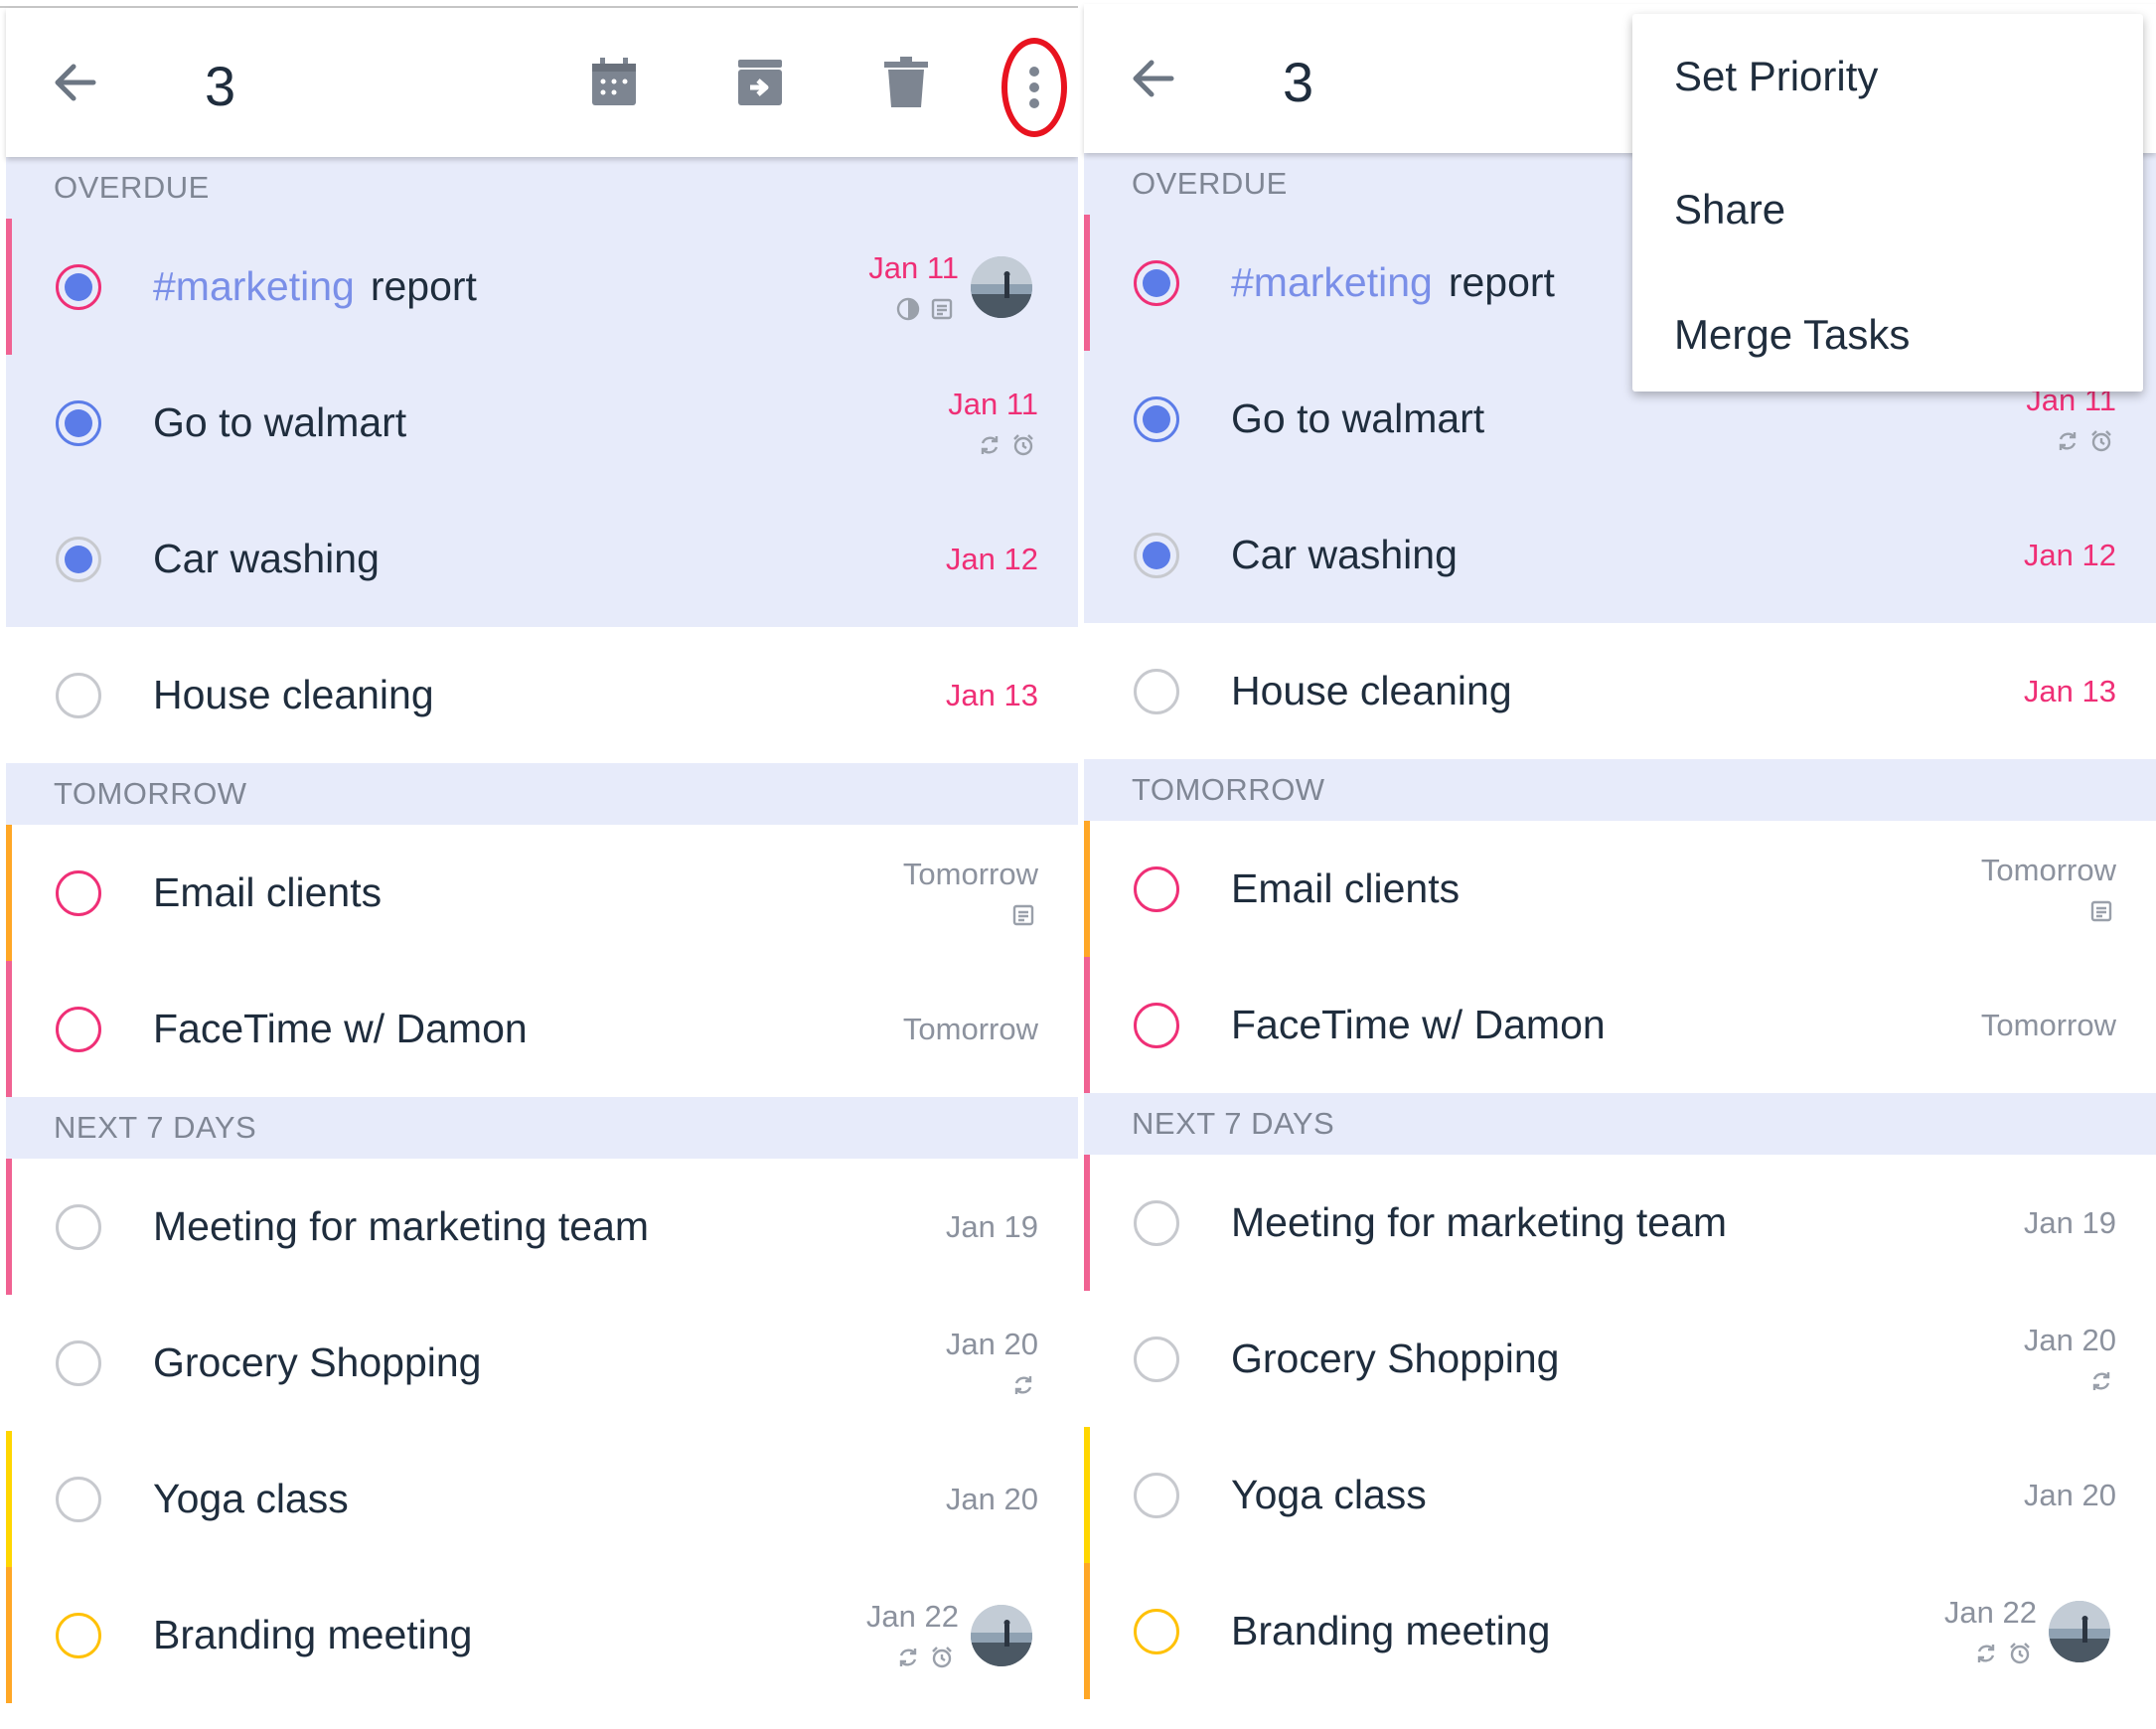  What do you see at coordinates (912, 1616) in the screenshot?
I see `task-date: Jan 22` at bounding box center [912, 1616].